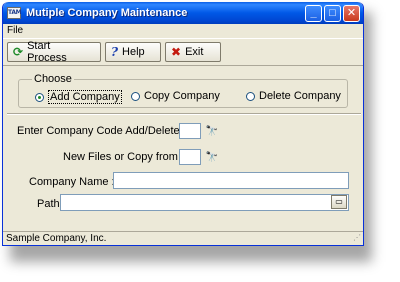  Describe the element at coordinates (183, 31) in the screenshot. I see `menu-bar: File` at that location.